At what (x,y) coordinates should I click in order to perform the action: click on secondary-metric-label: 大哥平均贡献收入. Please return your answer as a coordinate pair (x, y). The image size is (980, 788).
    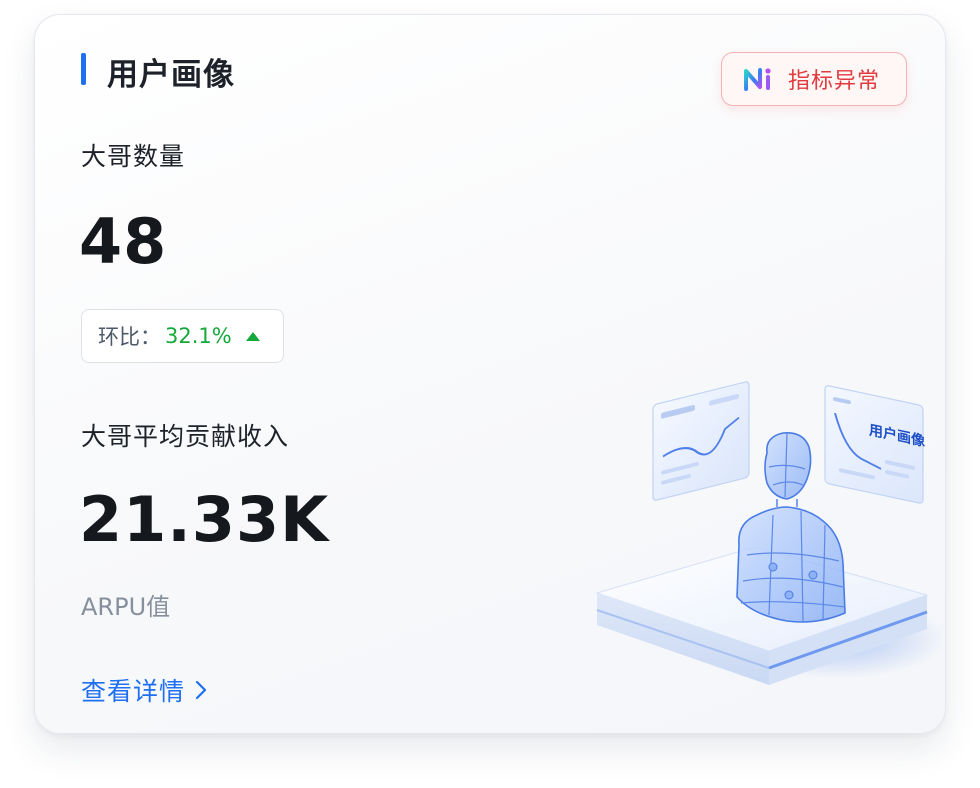
    Looking at the image, I should click on (185, 436).